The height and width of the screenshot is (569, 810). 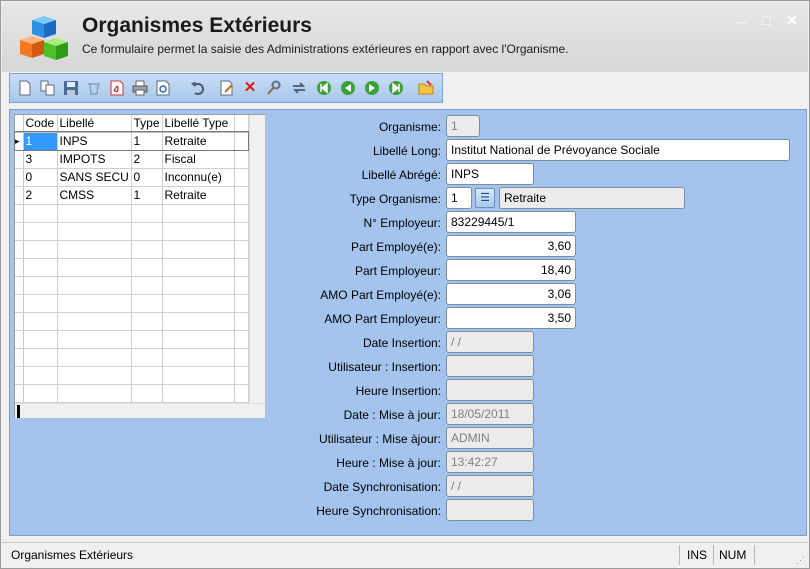 I want to click on libelle-long-field: Institut National de Prévoyance Sociale, so click(x=618, y=150).